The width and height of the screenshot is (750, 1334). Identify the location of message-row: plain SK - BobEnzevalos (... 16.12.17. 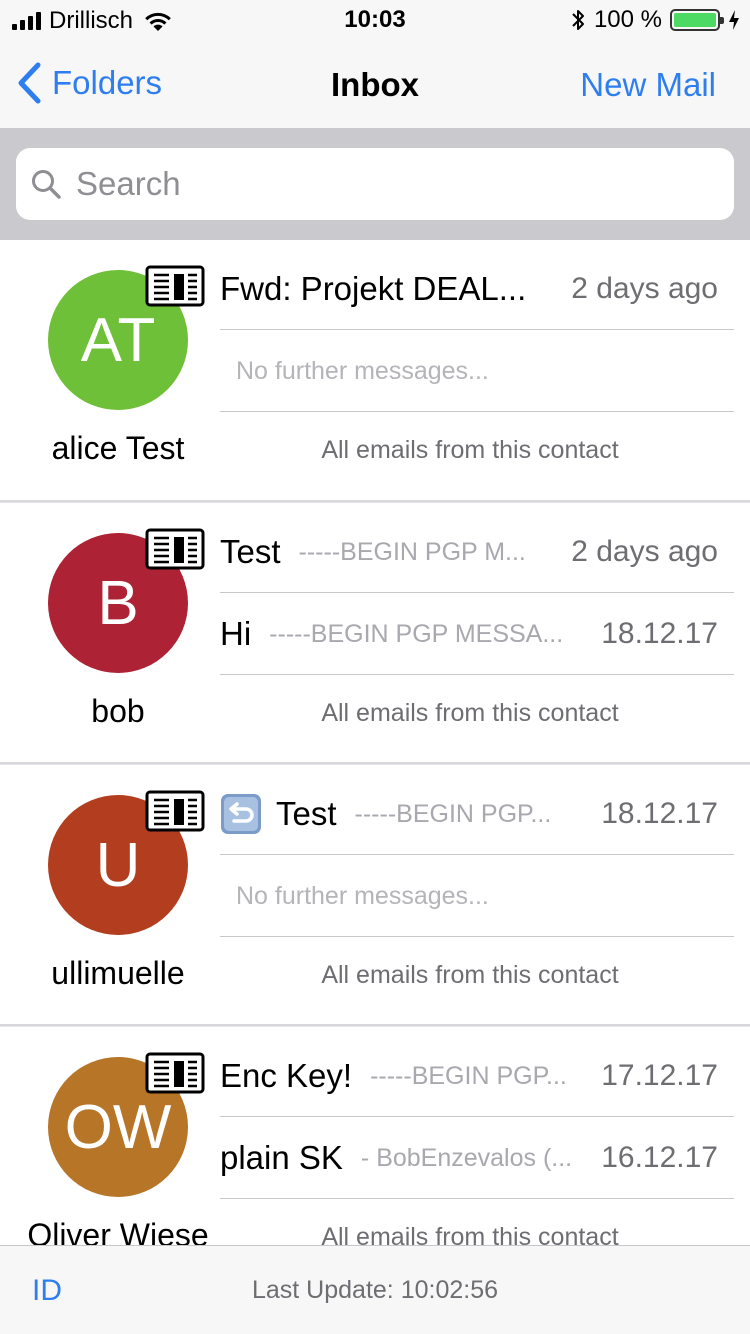
(477, 1158).